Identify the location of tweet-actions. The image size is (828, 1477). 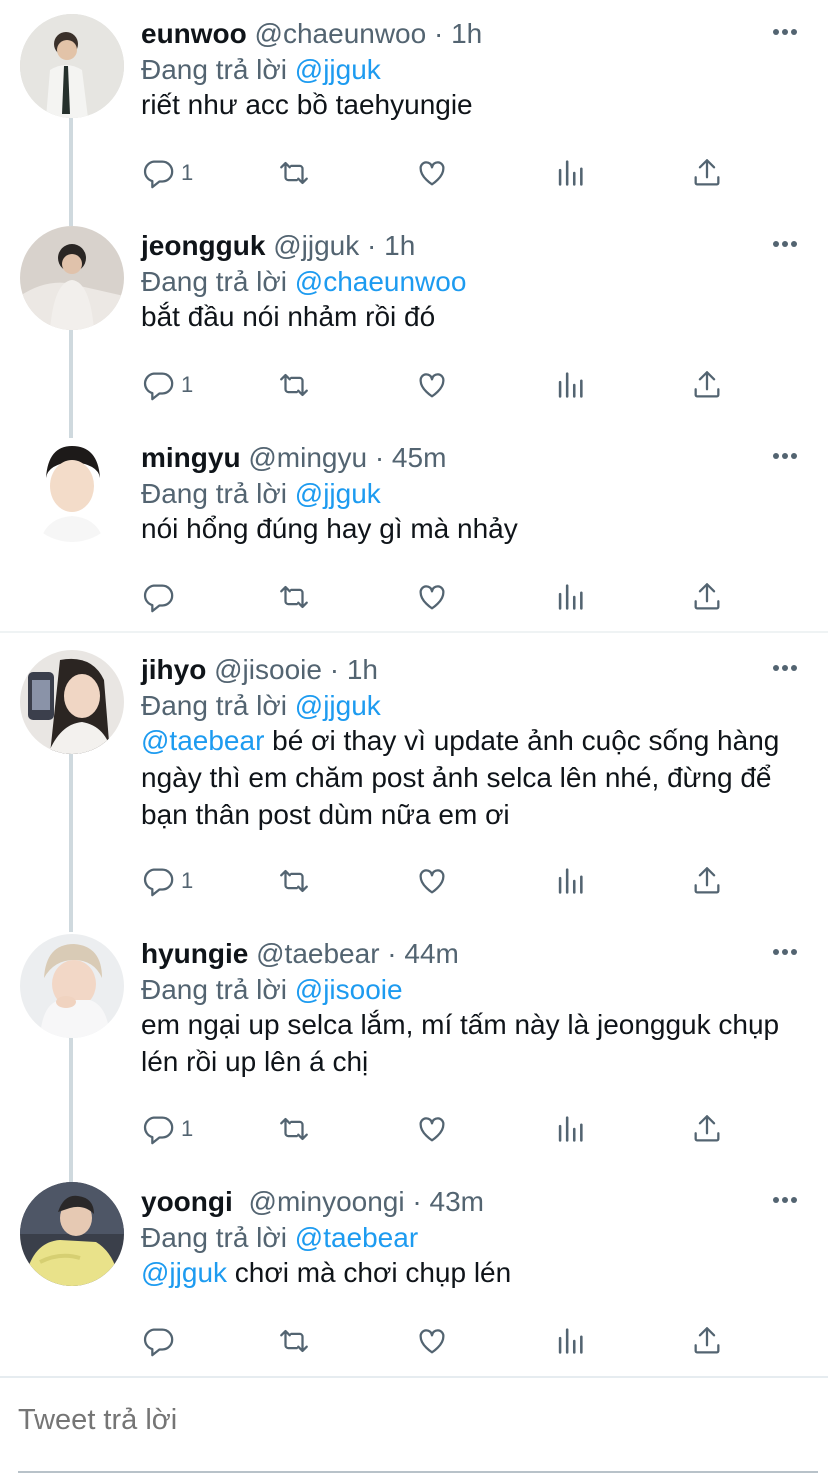
(441, 600).